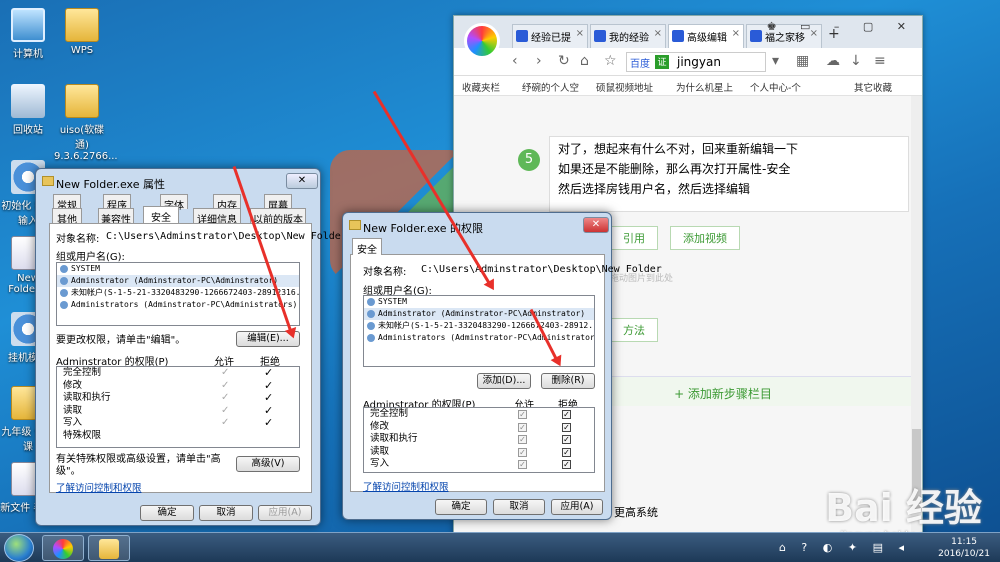 This screenshot has width=1000, height=562. I want to click on quote-button: 引用, so click(634, 238).